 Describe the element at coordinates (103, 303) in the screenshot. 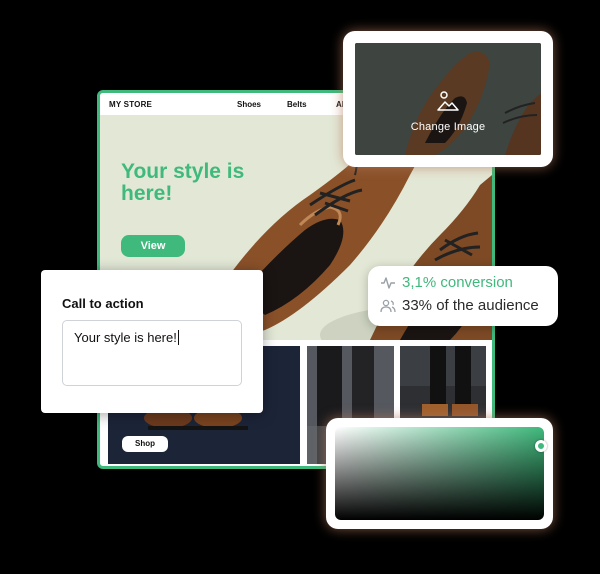

I see `cta-title: Call to action` at that location.